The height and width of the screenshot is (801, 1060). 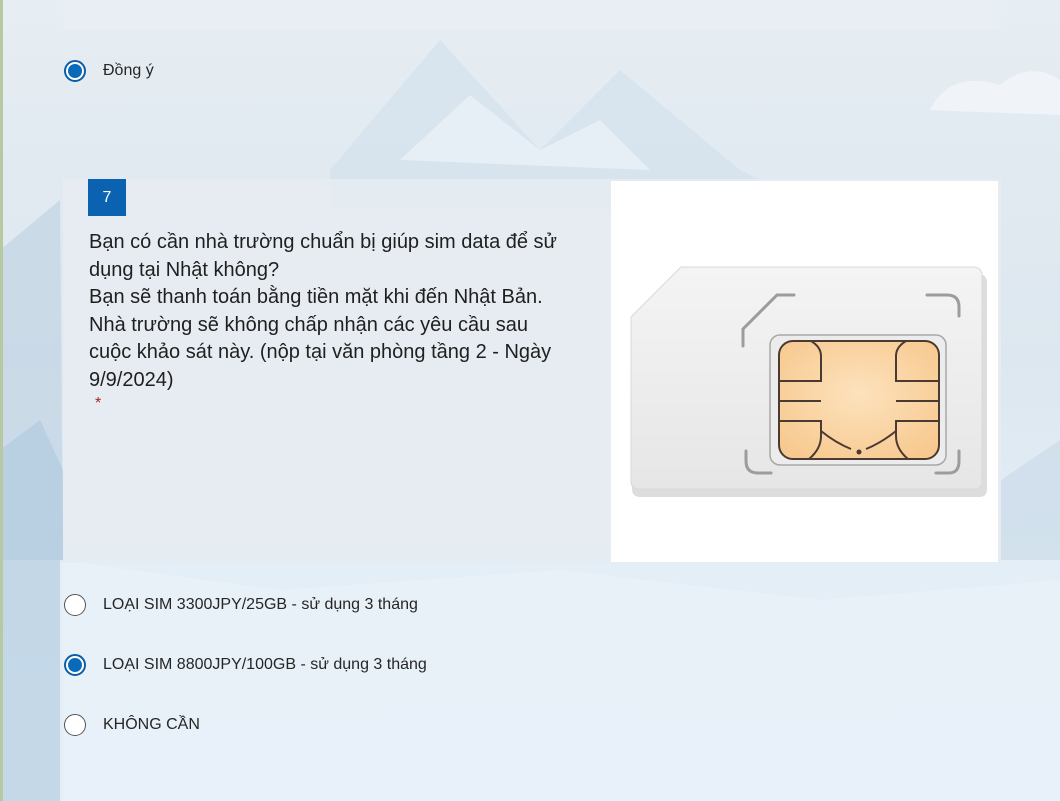 I want to click on option-sim-8800: LOẠI SIM 8800JPY/100GB - sử dụng 3 tháng, so click(x=245, y=665).